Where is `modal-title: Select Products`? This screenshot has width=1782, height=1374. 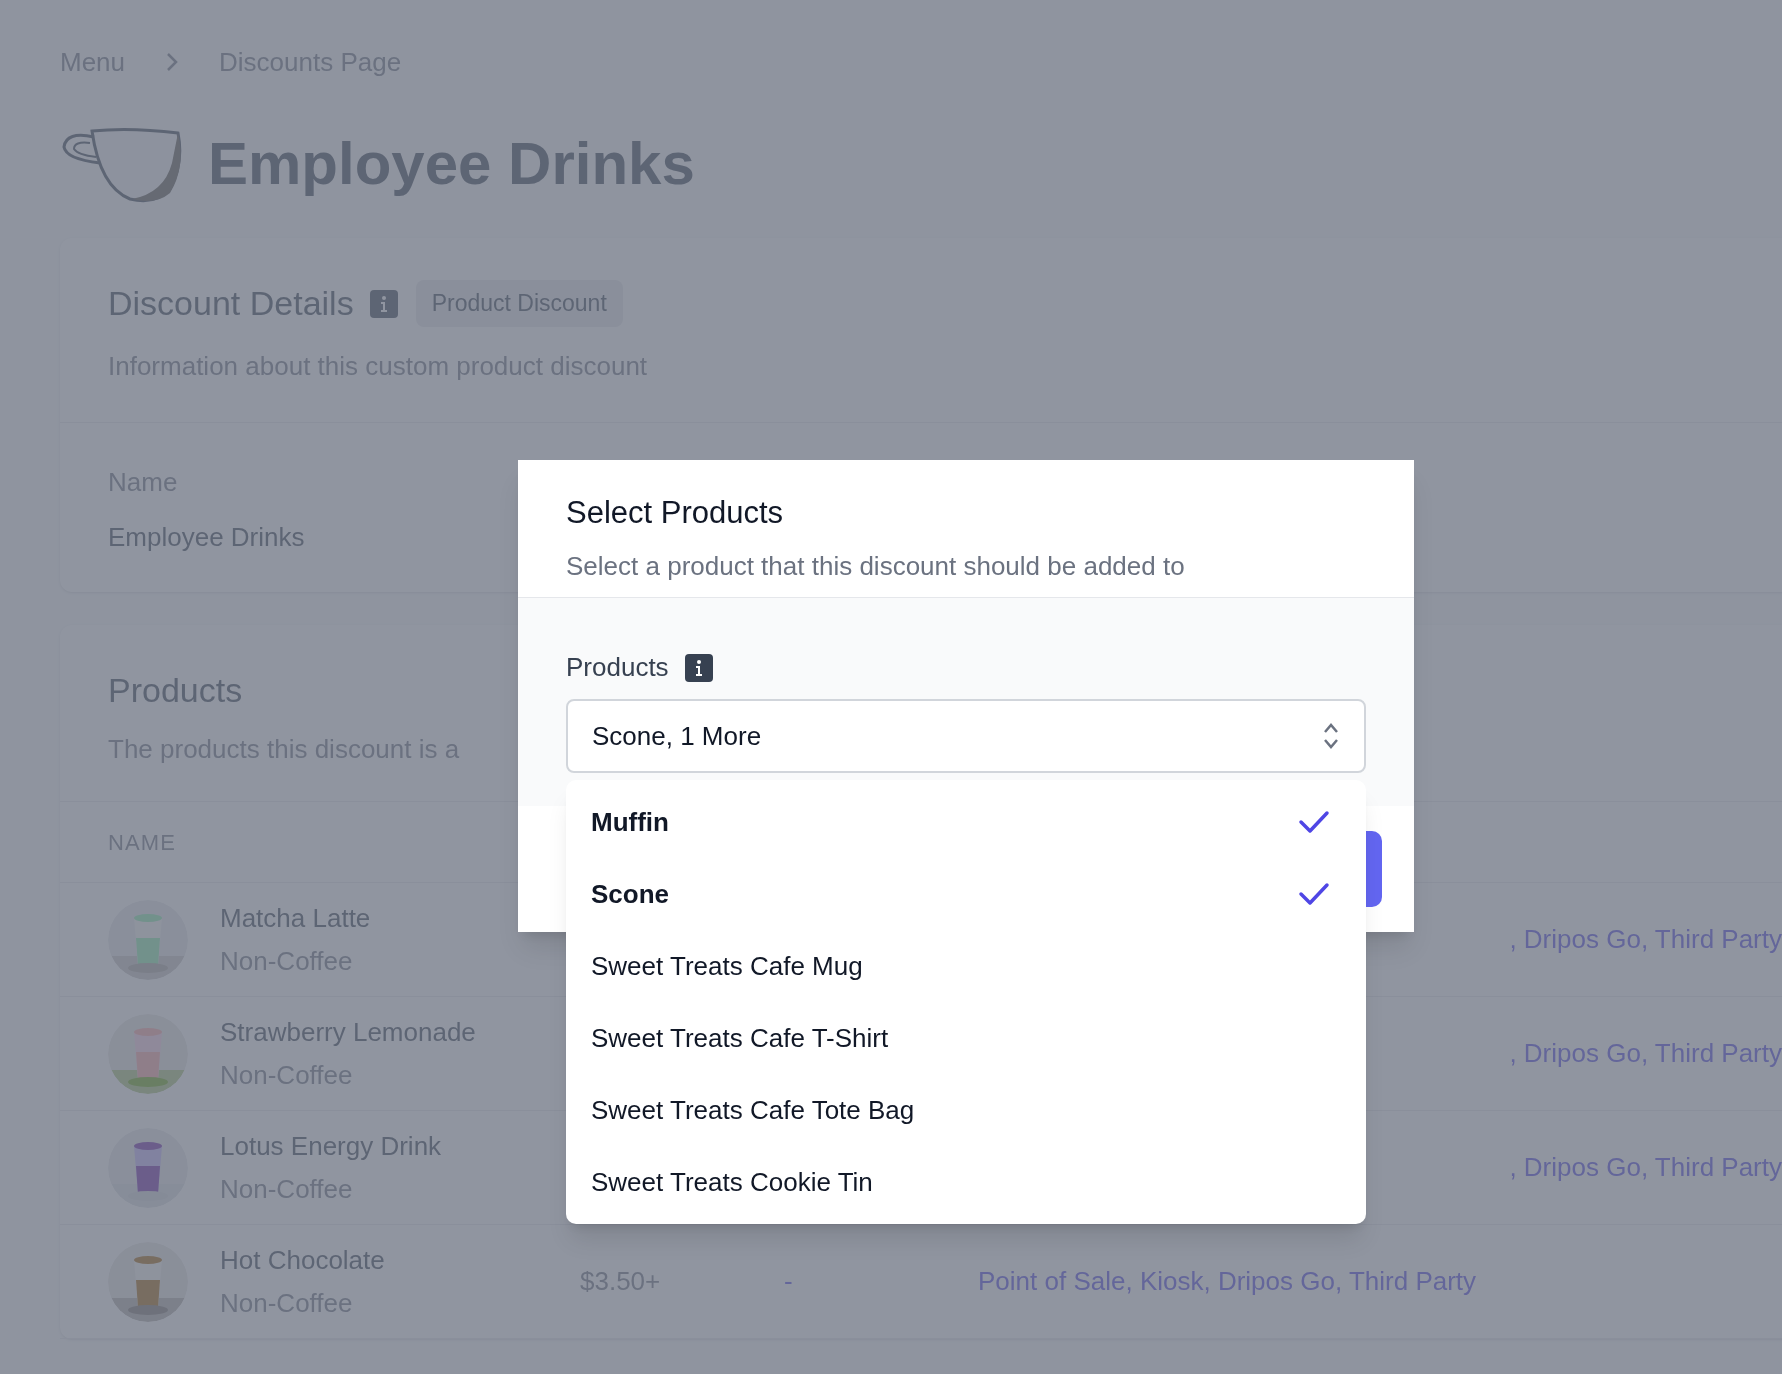
modal-title: Select Products is located at coordinates (675, 513).